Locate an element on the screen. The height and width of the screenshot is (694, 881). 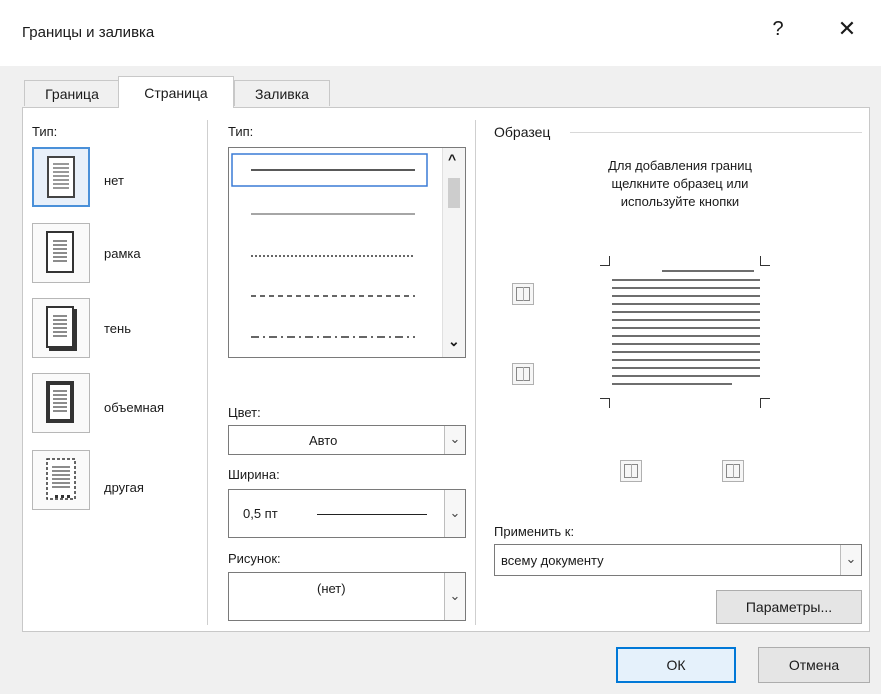
preview-hint-2: щелкните образец или is located at coordinates (680, 183).